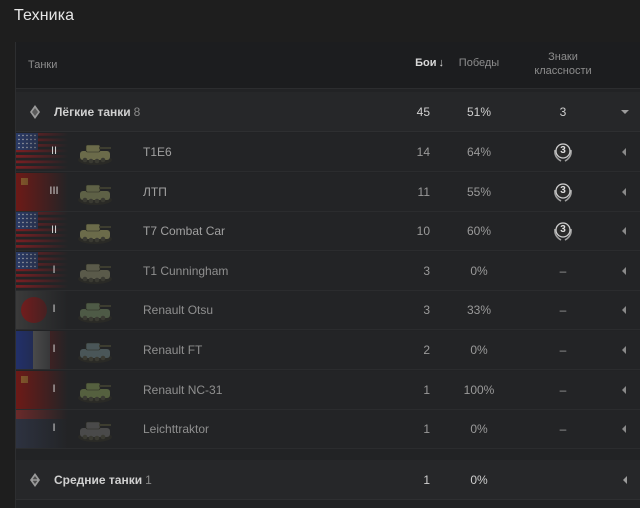 This screenshot has width=640, height=508. What do you see at coordinates (479, 191) in the screenshot?
I see `tank-wins: 55%` at bounding box center [479, 191].